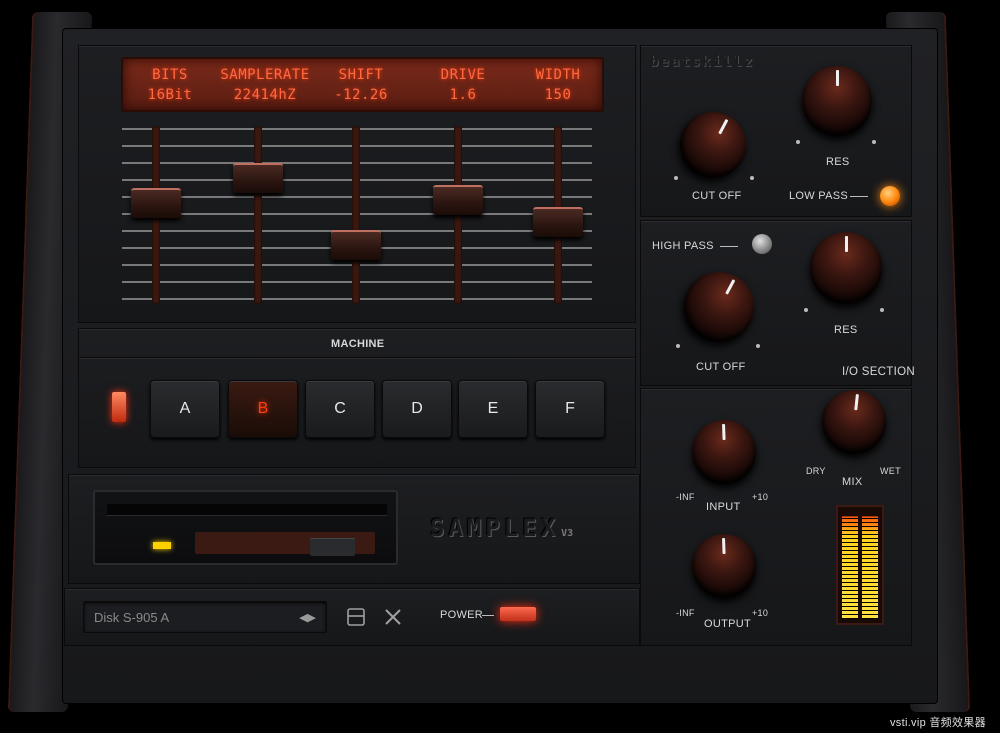  What do you see at coordinates (882, 310) in the screenshot?
I see `highpass-res-max-dot` at bounding box center [882, 310].